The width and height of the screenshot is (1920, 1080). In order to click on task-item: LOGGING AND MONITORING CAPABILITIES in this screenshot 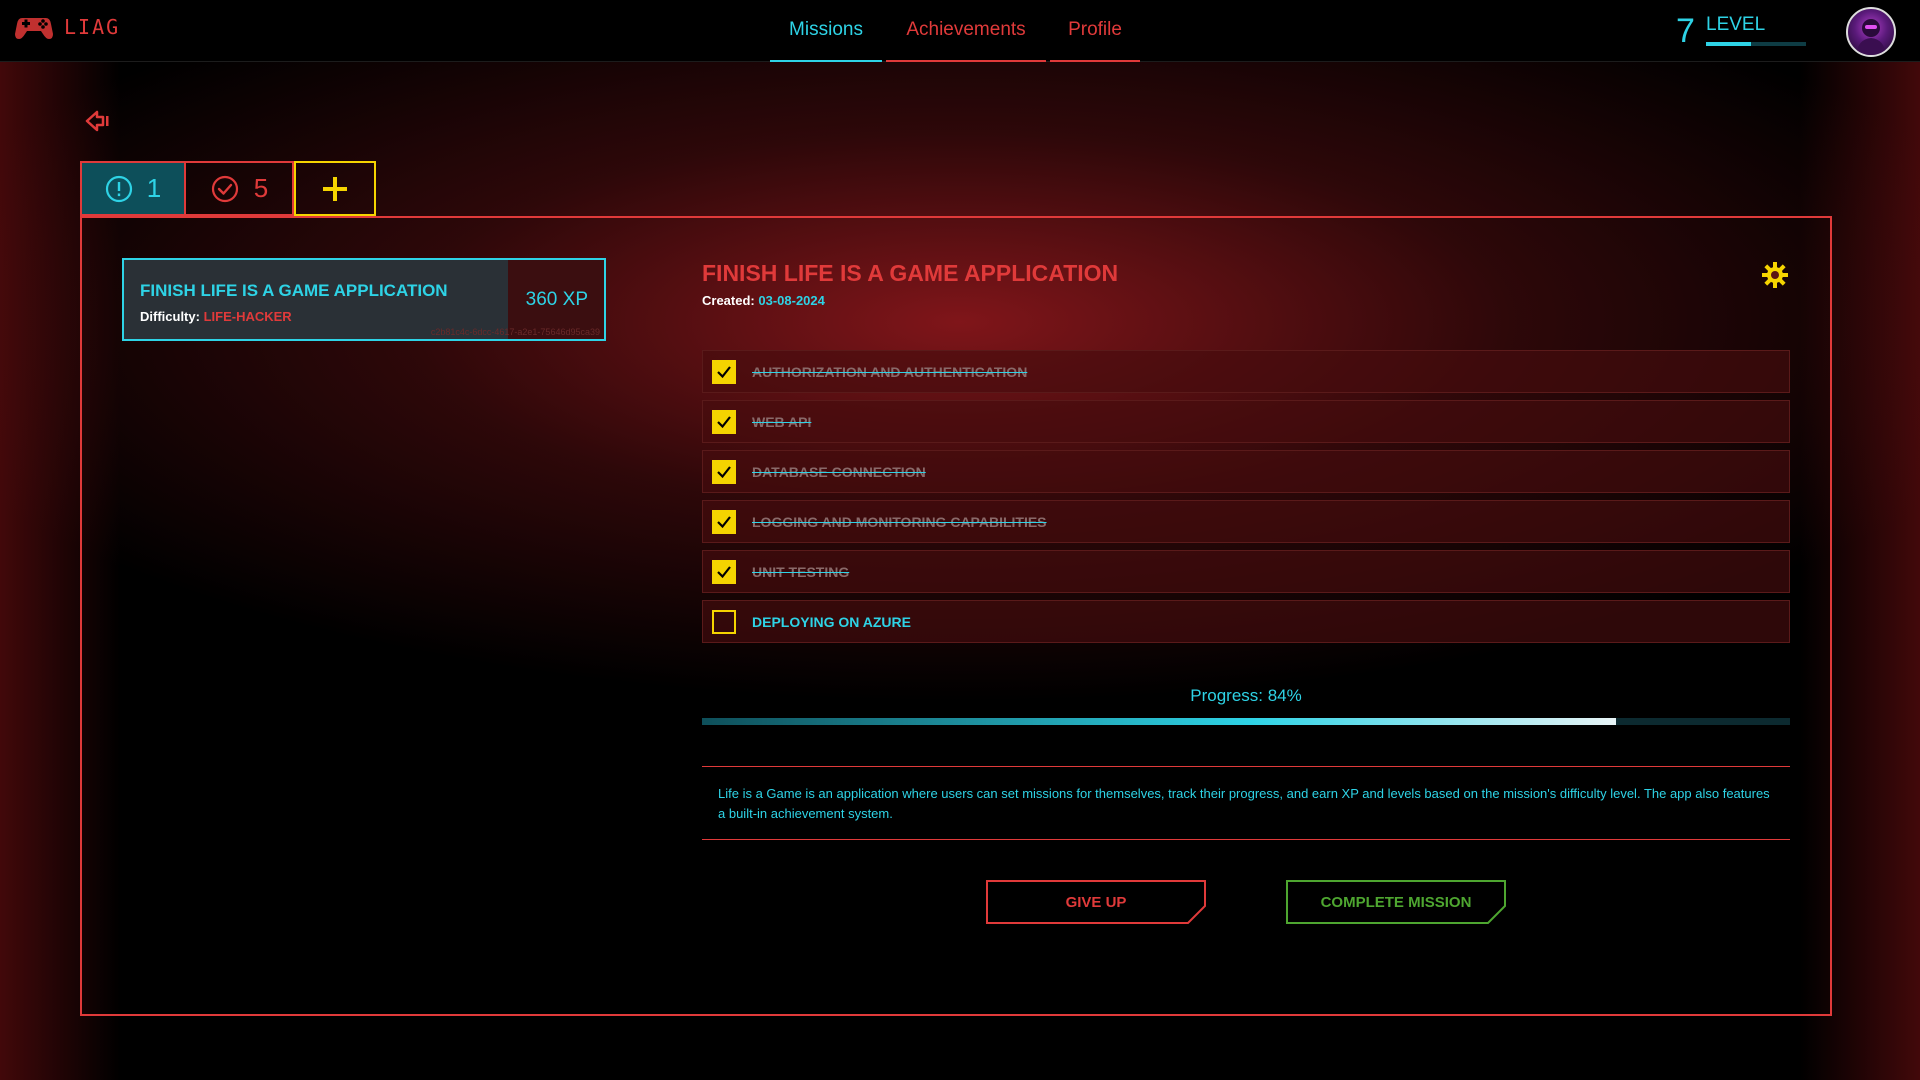, I will do `click(1246, 521)`.